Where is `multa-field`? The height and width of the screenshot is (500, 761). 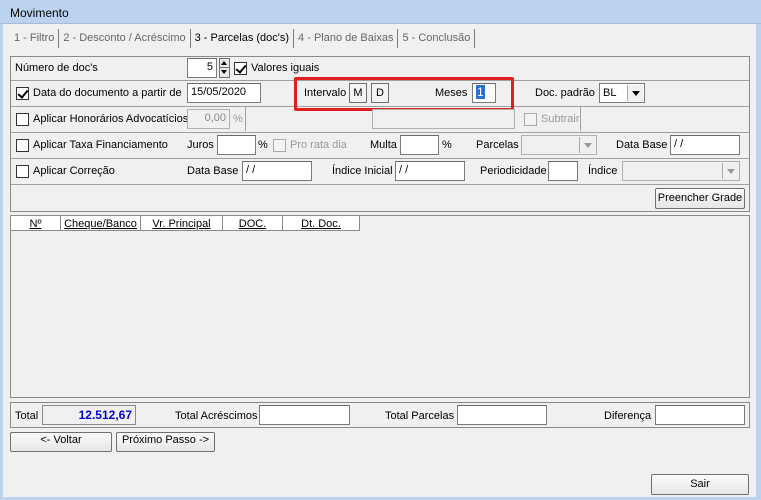
multa-field is located at coordinates (419, 145).